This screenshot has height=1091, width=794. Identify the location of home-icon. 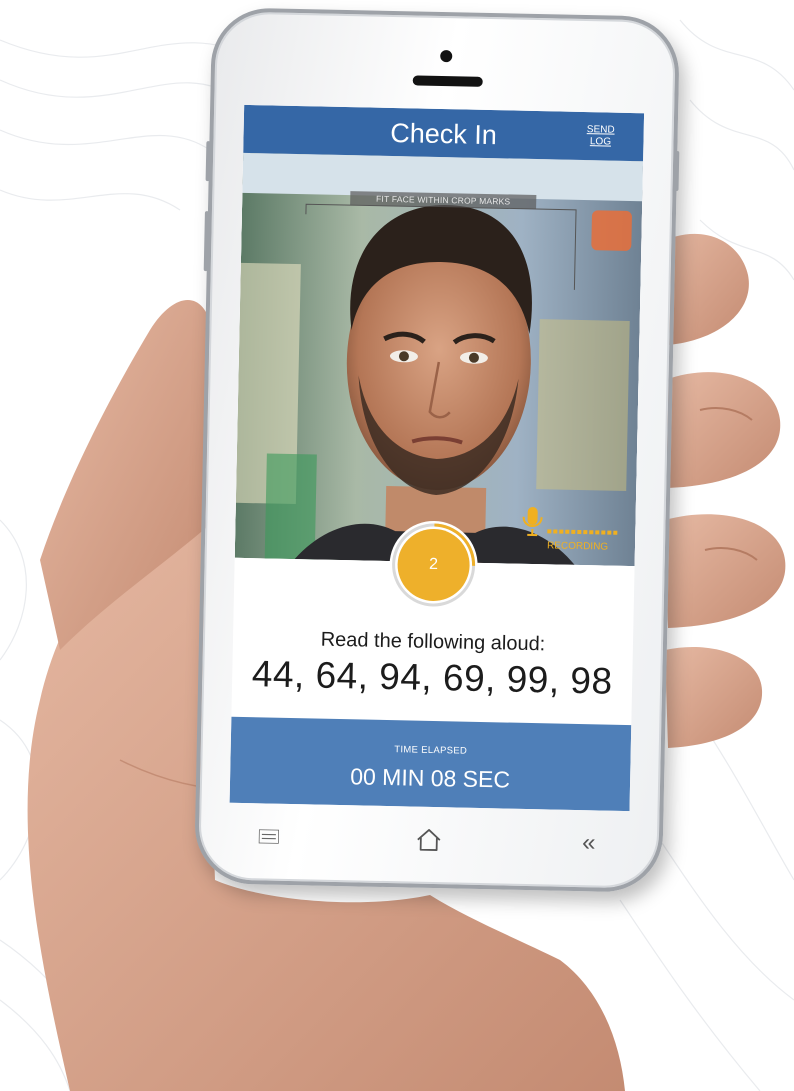
(429, 840).